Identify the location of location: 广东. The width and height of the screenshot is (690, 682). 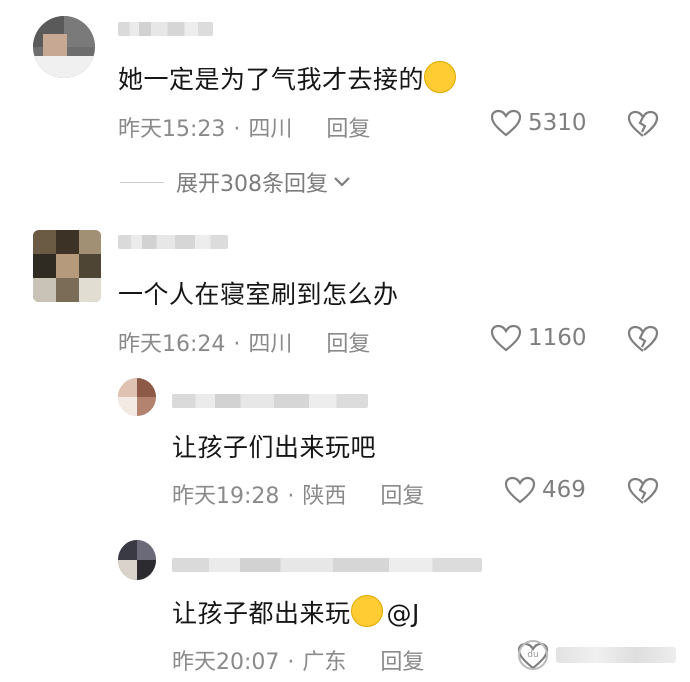
(324, 662).